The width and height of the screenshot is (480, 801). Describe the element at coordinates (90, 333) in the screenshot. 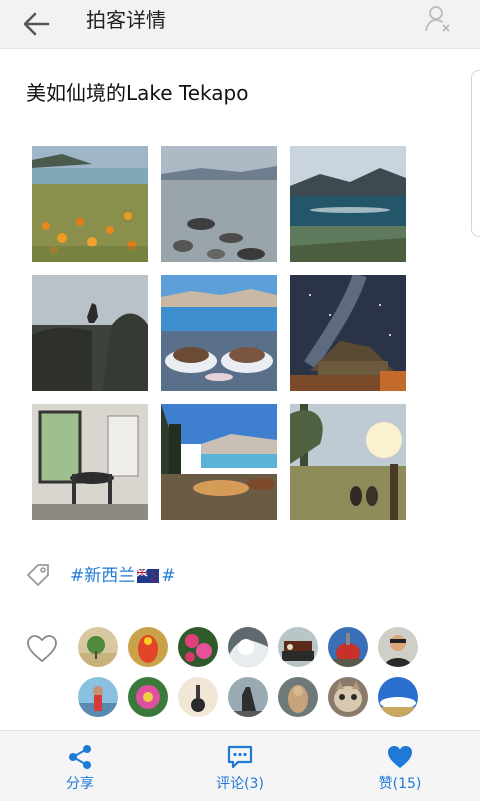

I see `photo-dog-statue` at that location.